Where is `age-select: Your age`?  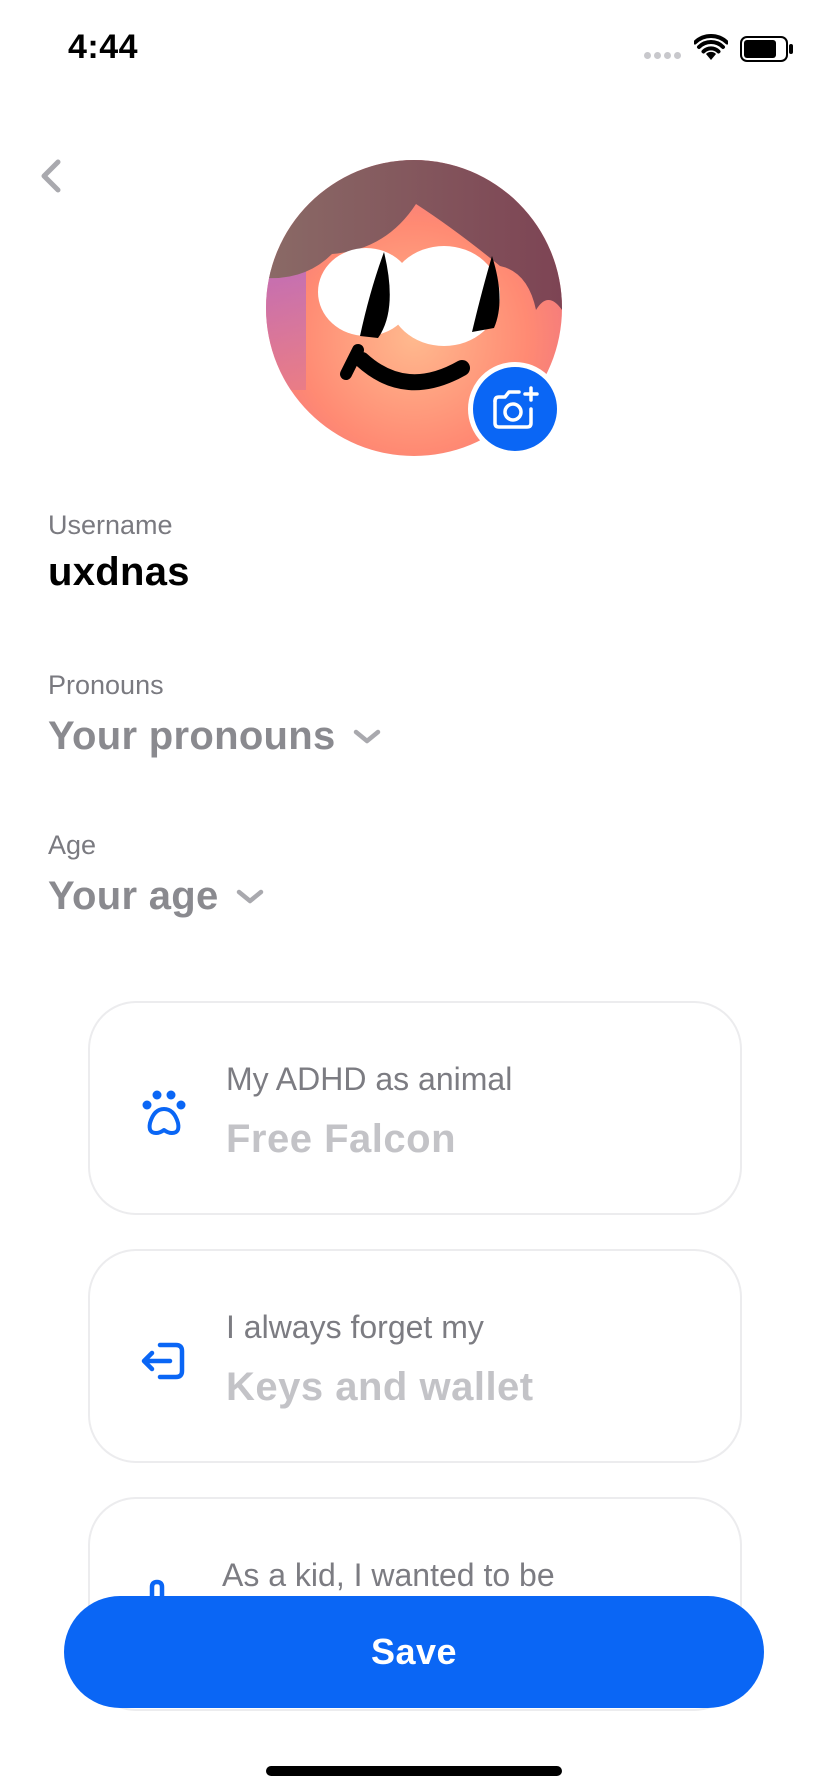
age-select: Your age is located at coordinates (156, 896).